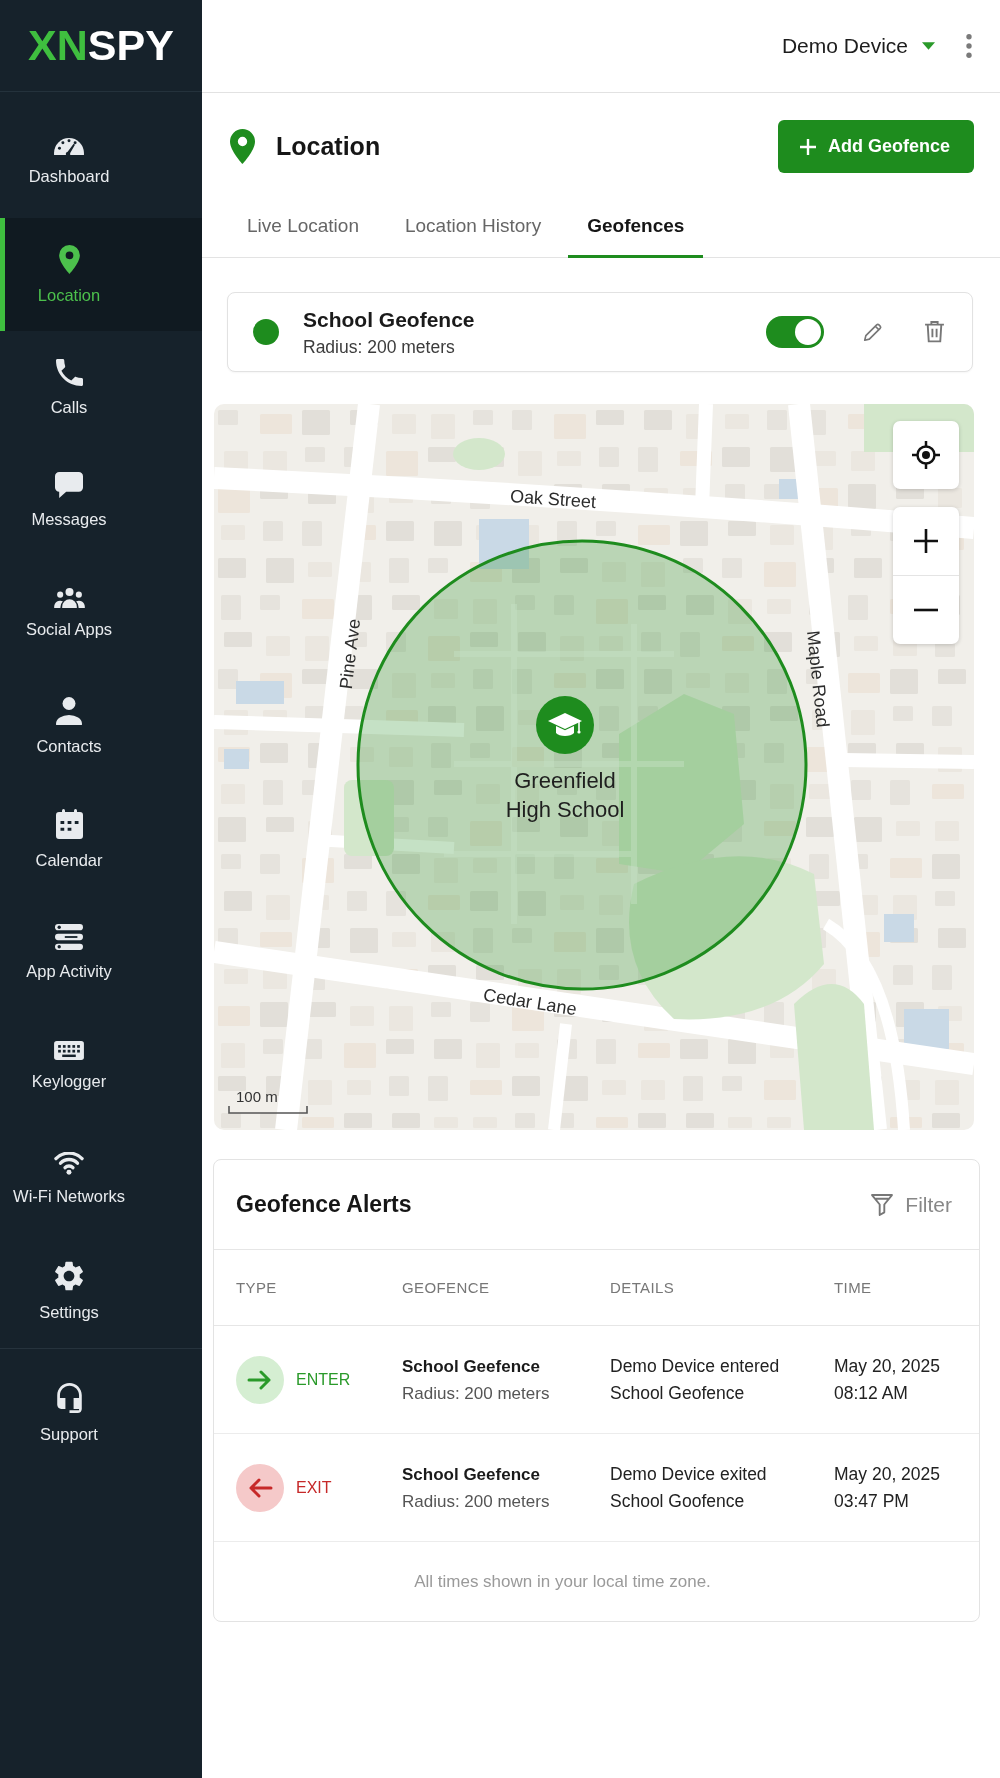 The height and width of the screenshot is (1778, 1000). What do you see at coordinates (818, 679) in the screenshot?
I see `street-label: Maple Road` at bounding box center [818, 679].